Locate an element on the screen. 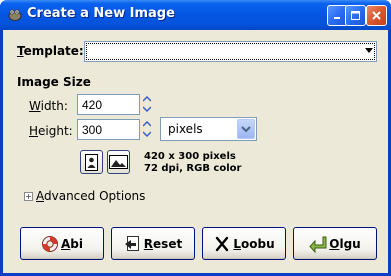 The height and width of the screenshot is (276, 391). lifebuoy-icon is located at coordinates (50, 243).